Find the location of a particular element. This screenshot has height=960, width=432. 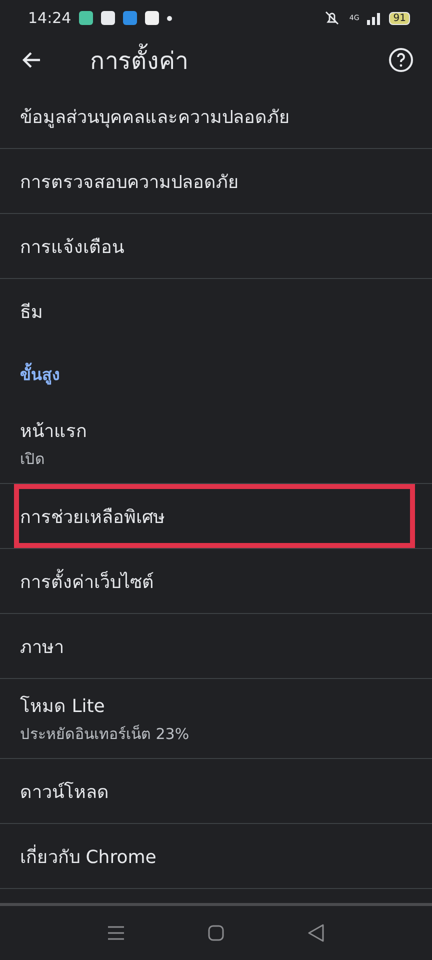

section-header: ขั้นสูง is located at coordinates (40, 374).